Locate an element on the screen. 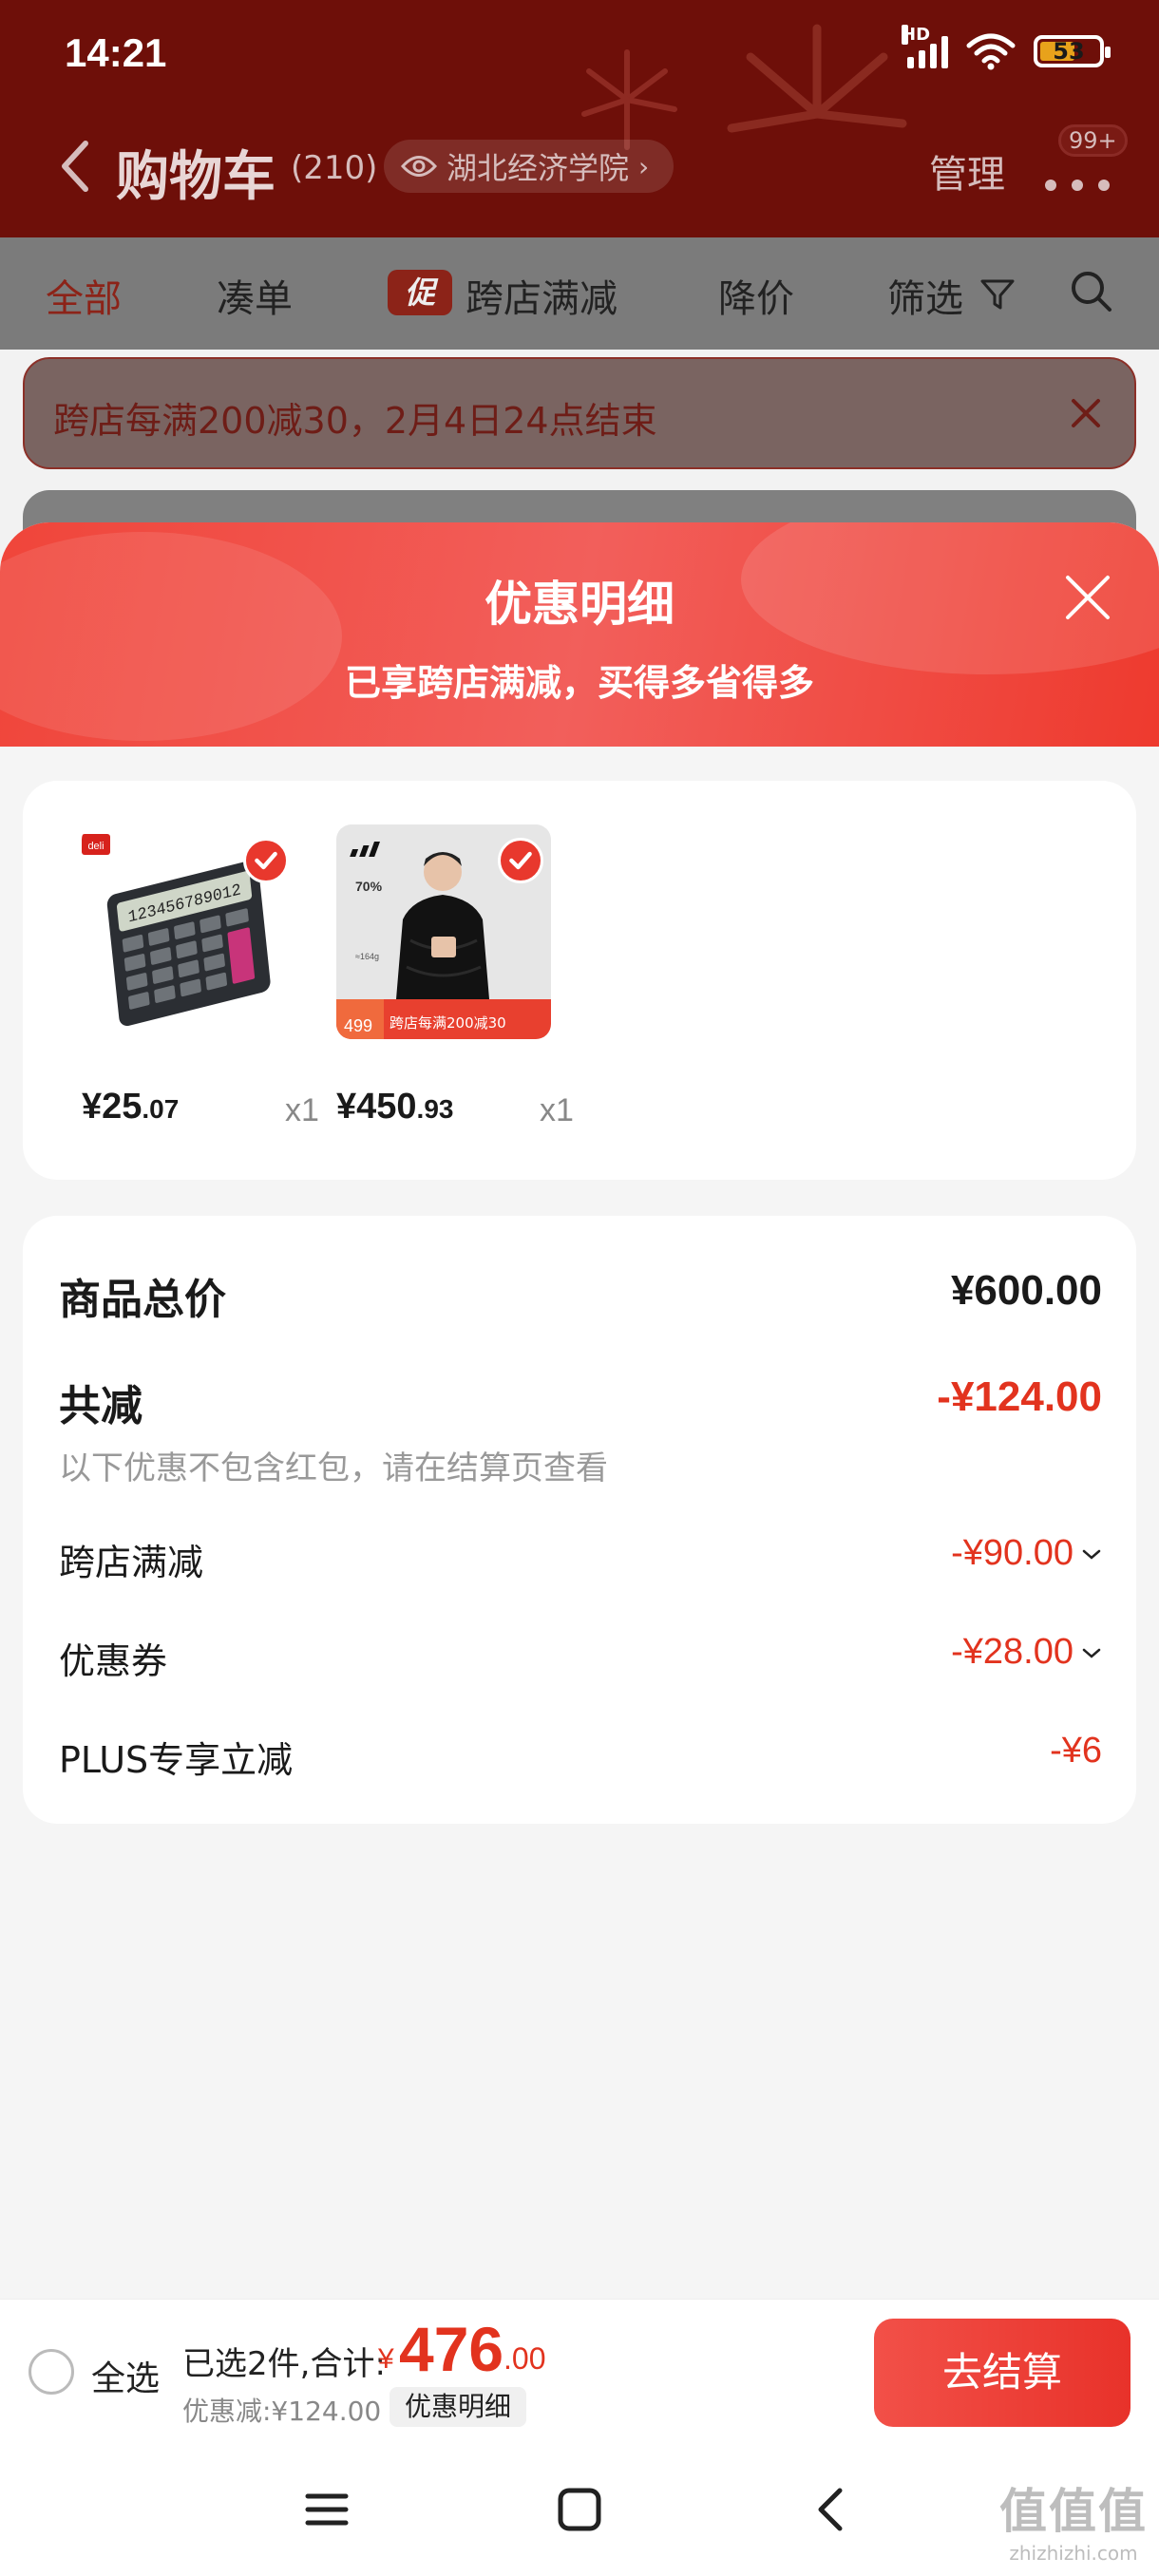  currency-symbol: ¥ is located at coordinates (386, 2359).